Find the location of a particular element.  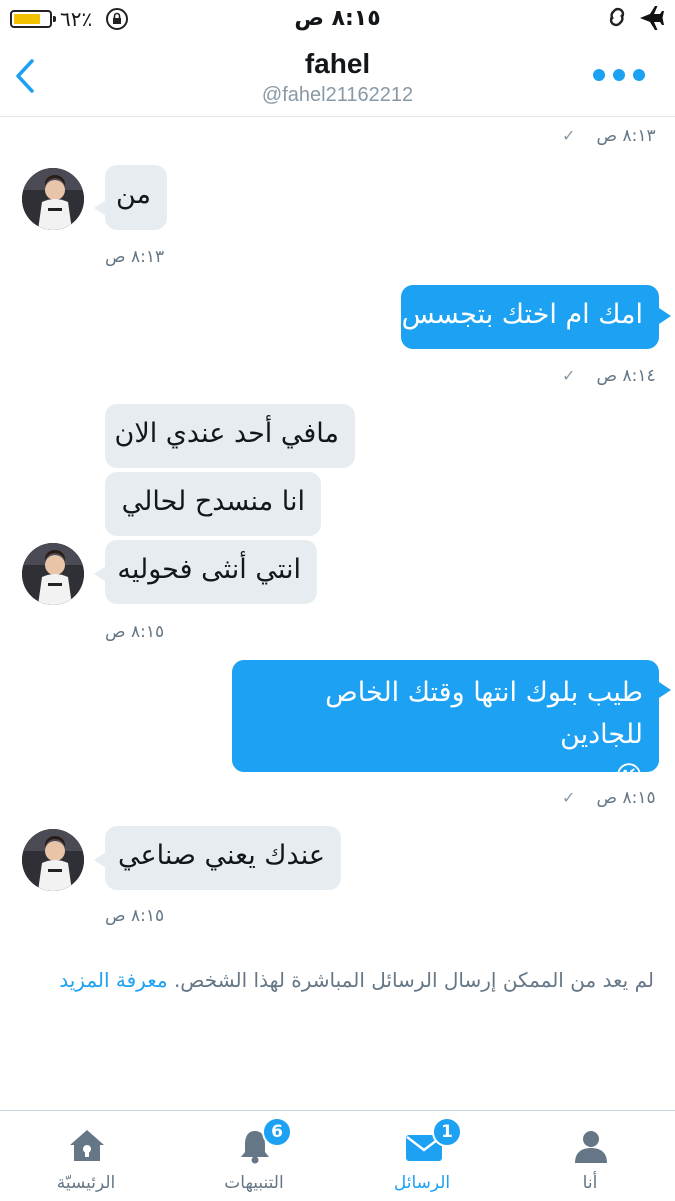

tab-bar: الرئيسيّة 6 التنبيهات 1 الرسائل أنا is located at coordinates (337, 1155).